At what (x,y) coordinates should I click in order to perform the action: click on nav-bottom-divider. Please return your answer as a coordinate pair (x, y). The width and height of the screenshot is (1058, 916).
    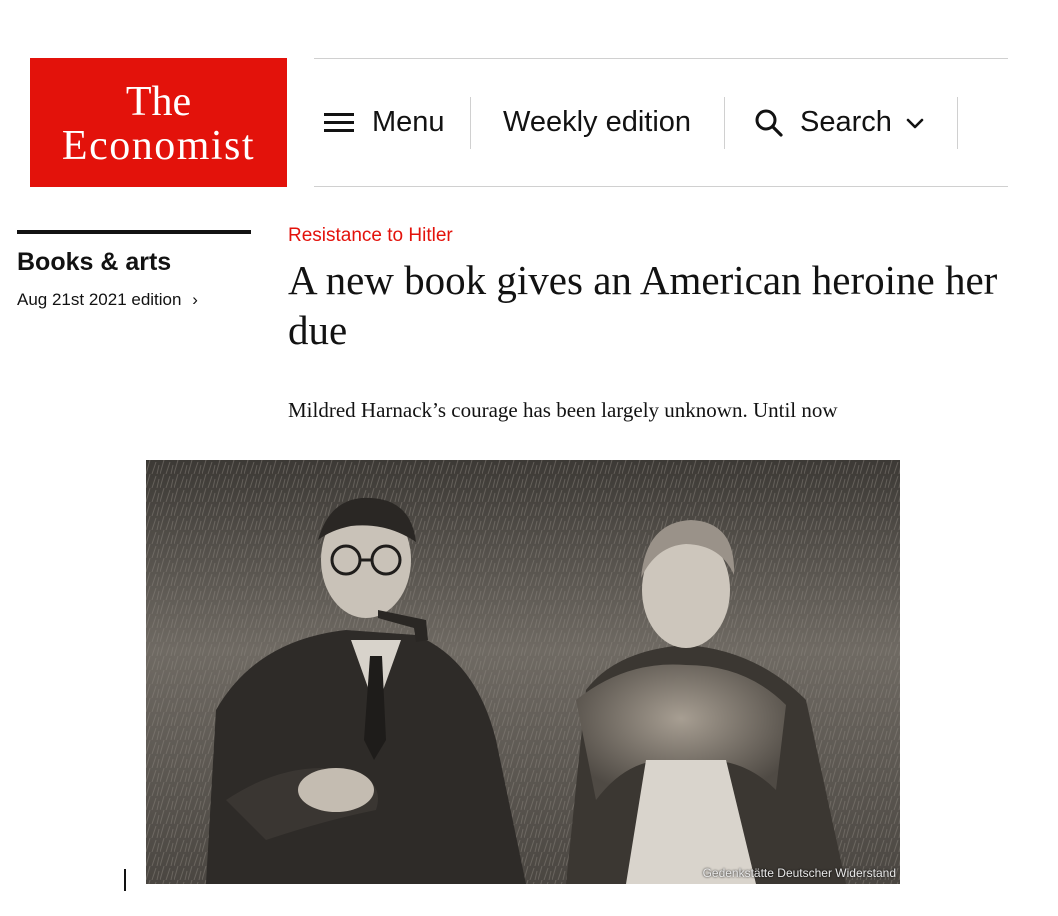
    Looking at the image, I should click on (661, 186).